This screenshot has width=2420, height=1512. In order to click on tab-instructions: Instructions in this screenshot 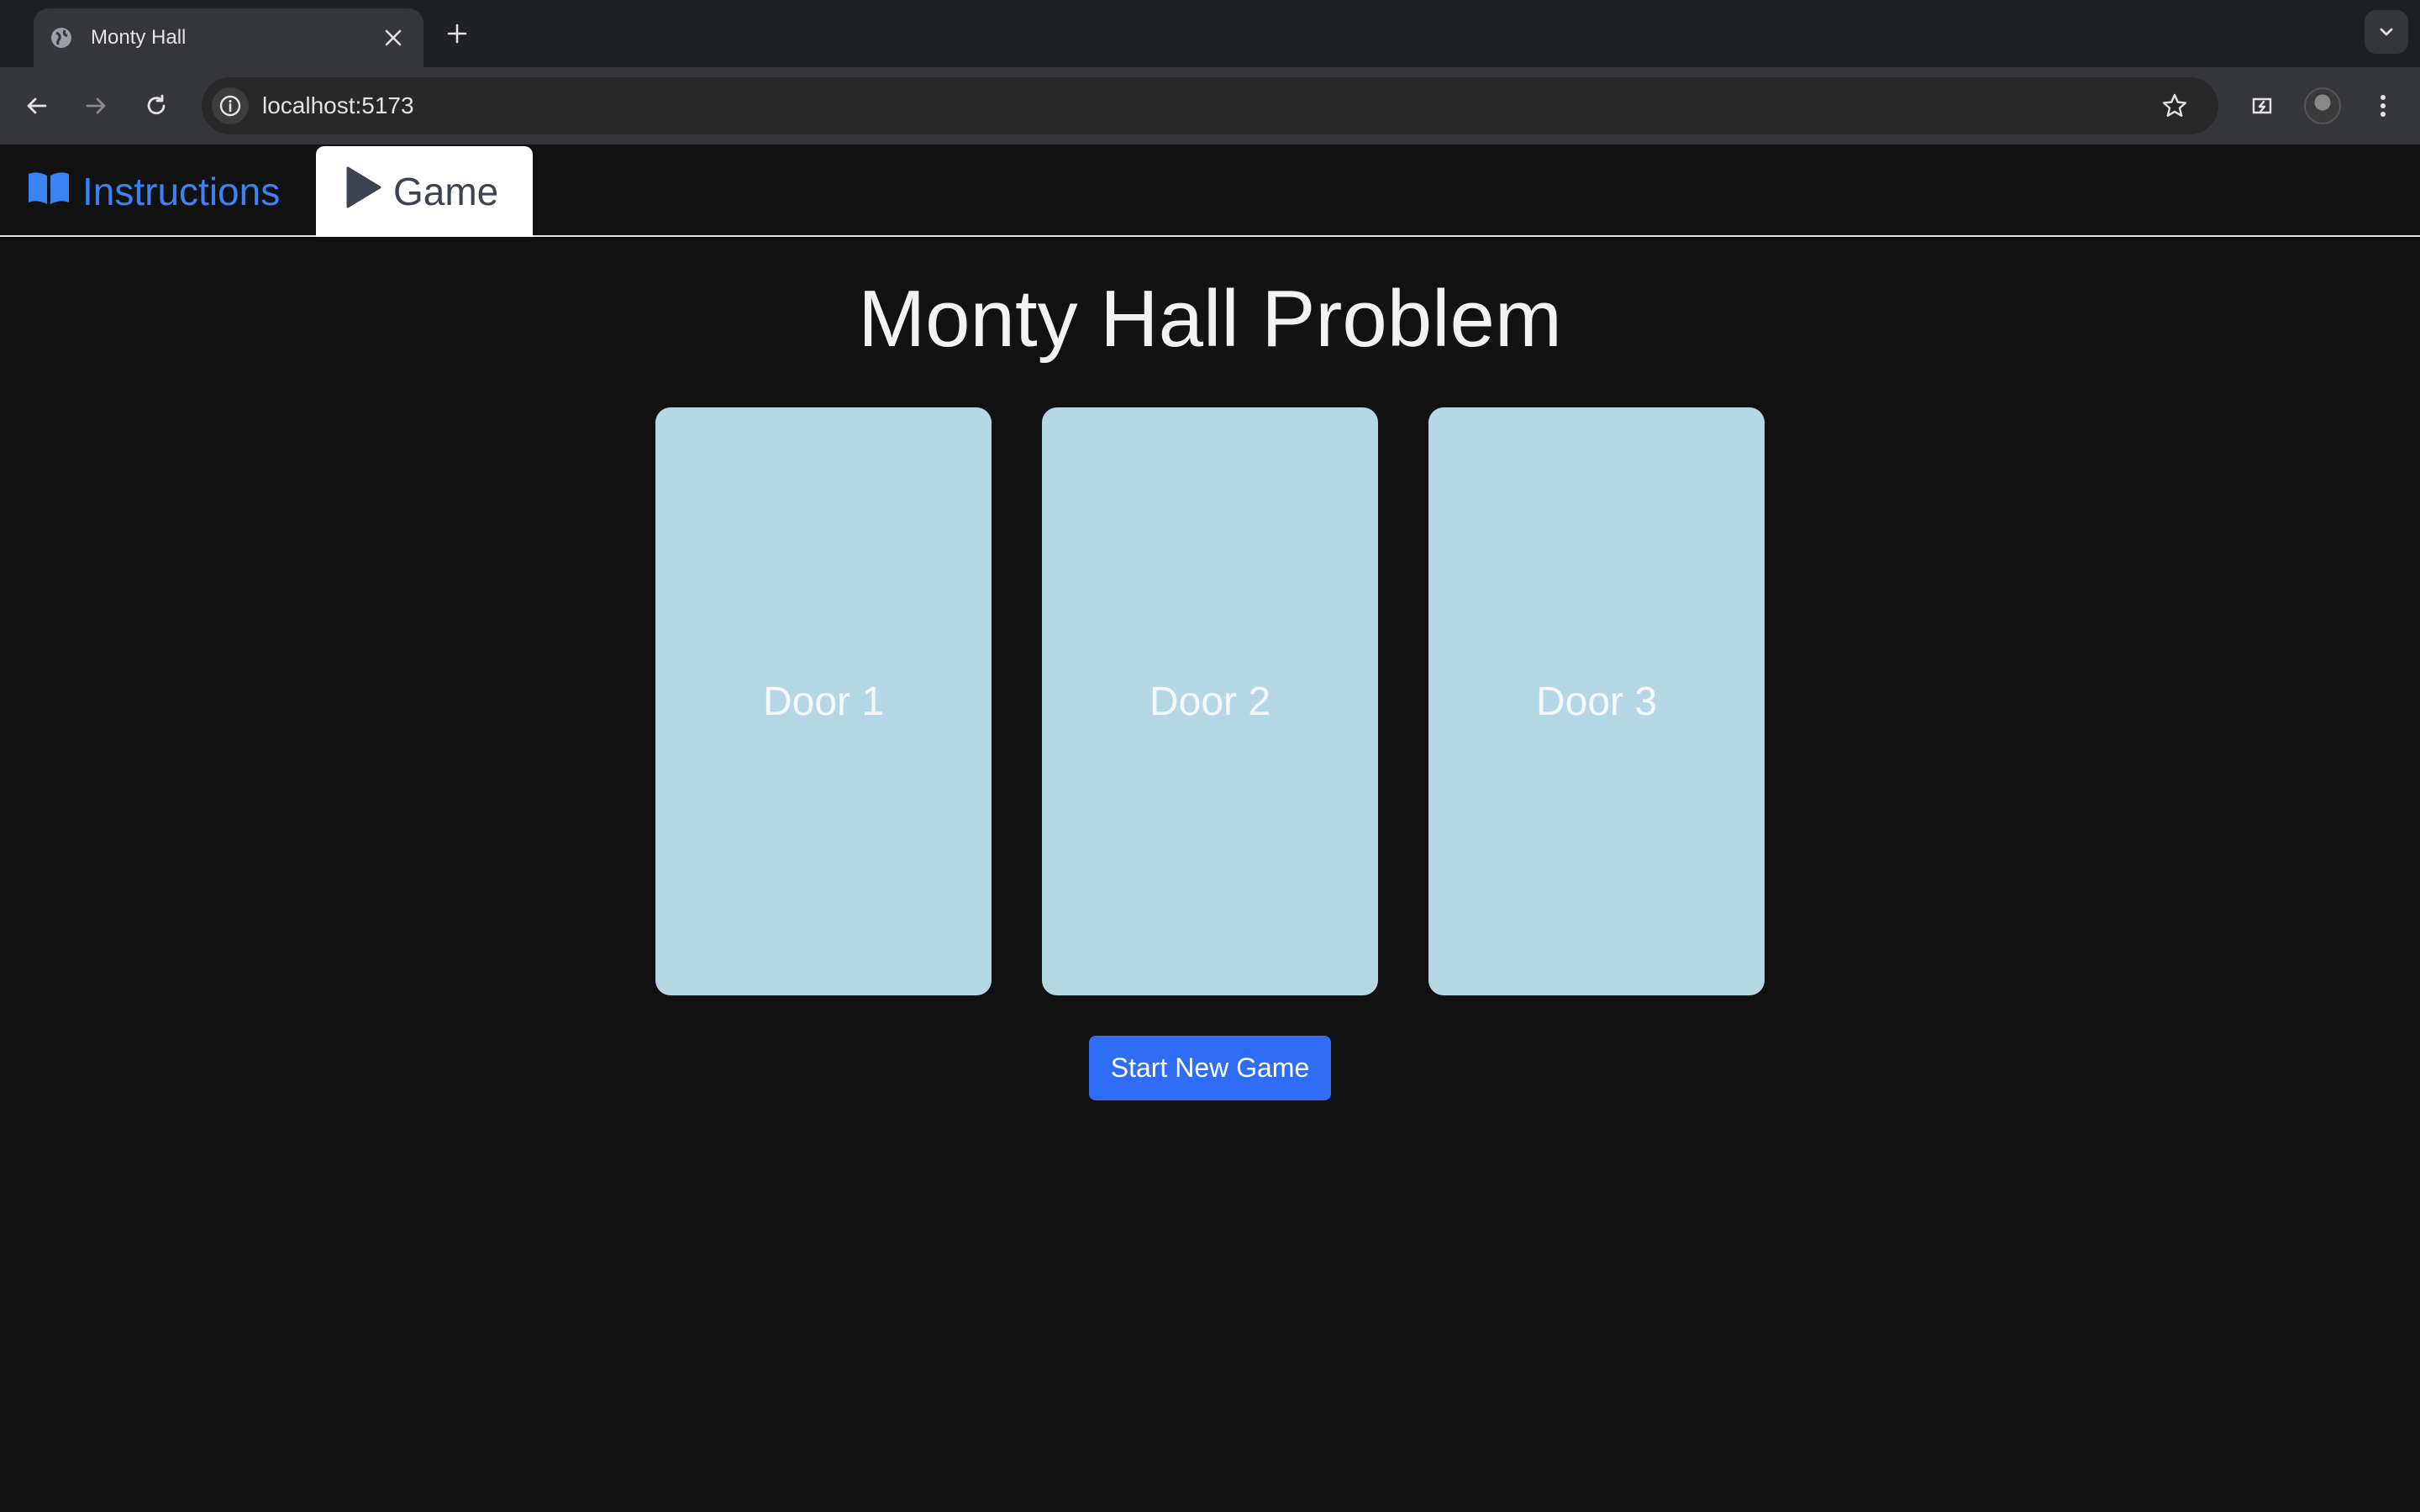, I will do `click(153, 191)`.